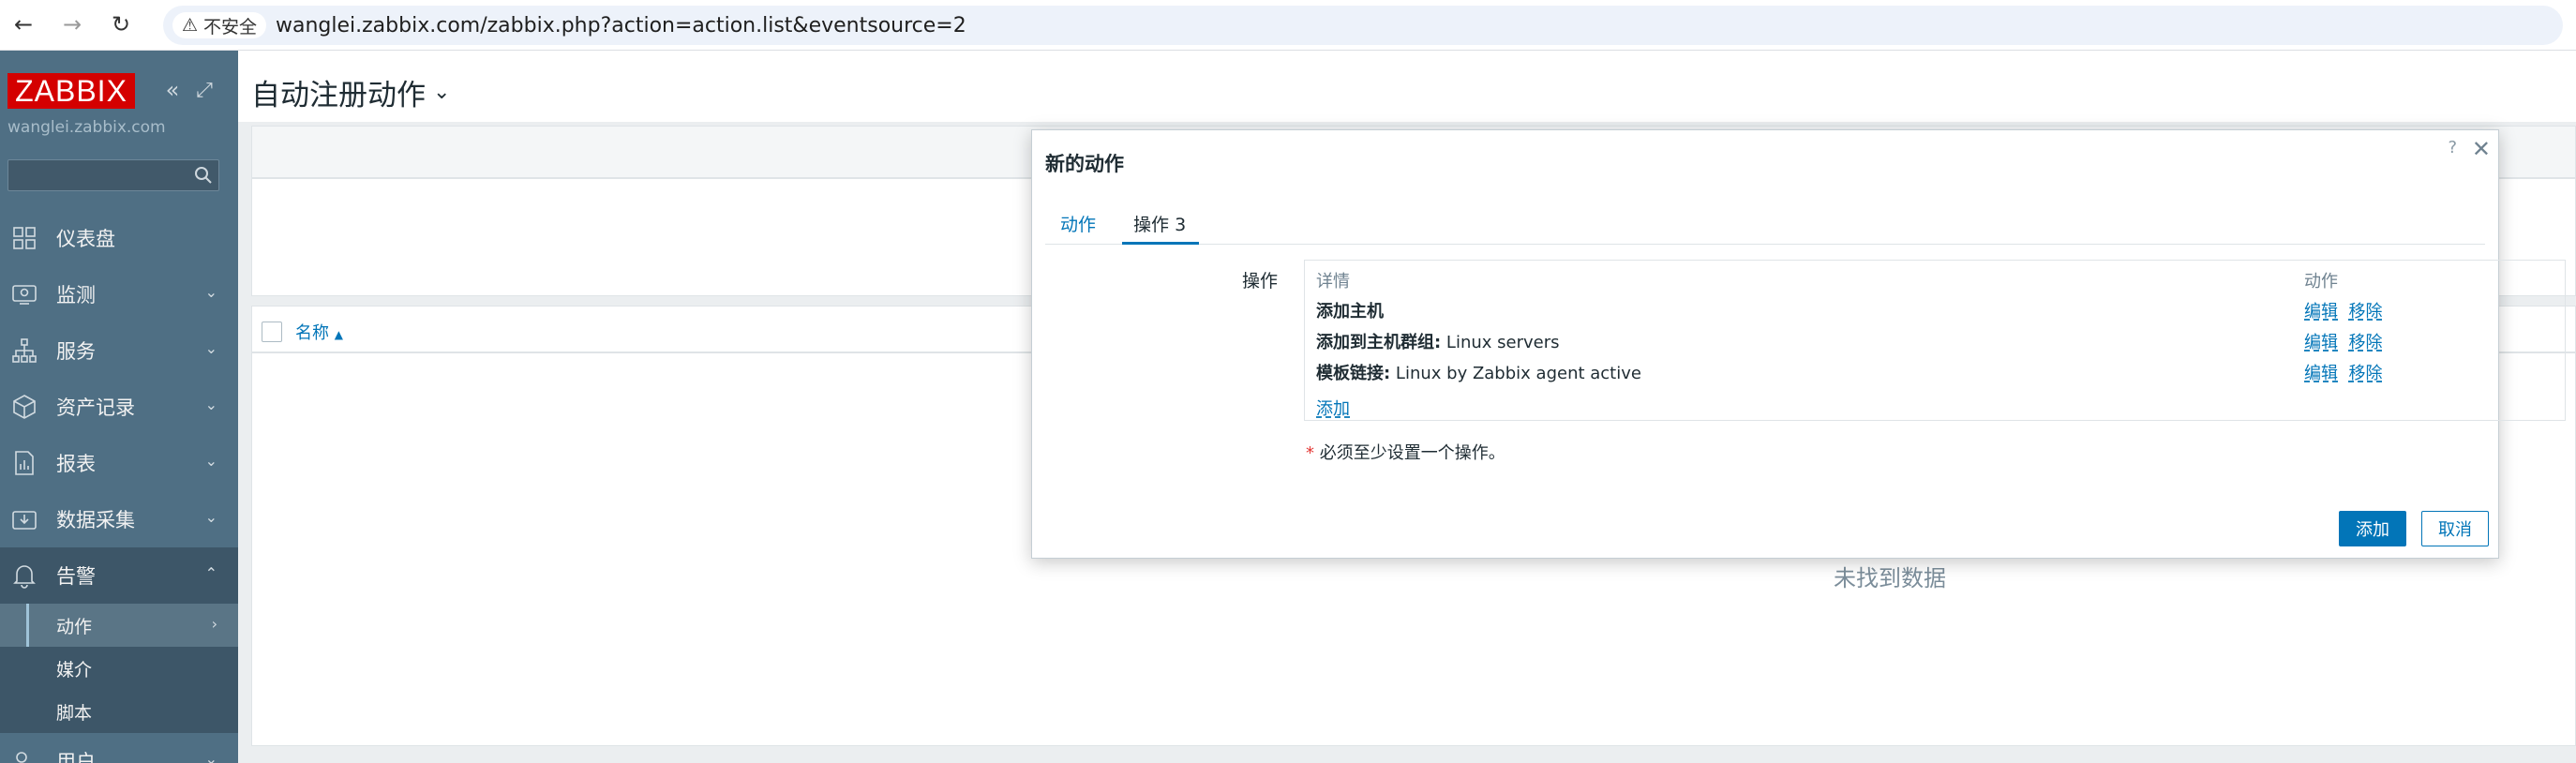 Image resolution: width=2576 pixels, height=763 pixels. What do you see at coordinates (113, 175) in the screenshot?
I see `sidebar-search-input` at bounding box center [113, 175].